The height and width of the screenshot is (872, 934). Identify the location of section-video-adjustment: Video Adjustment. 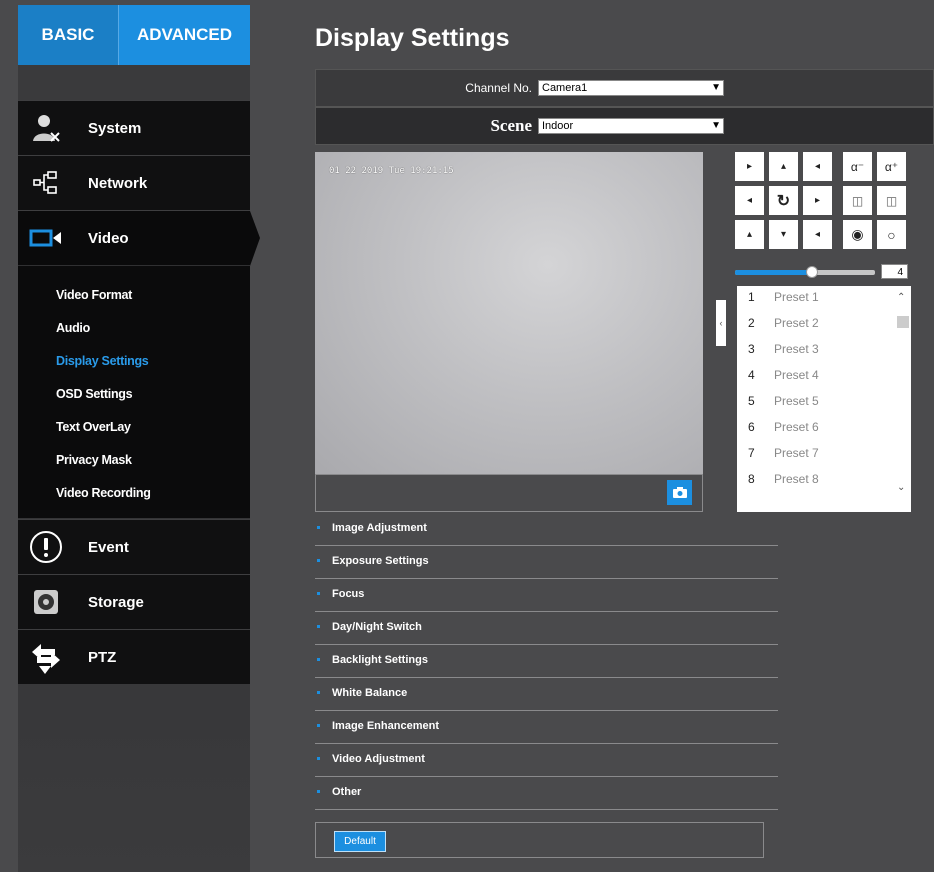
(546, 760).